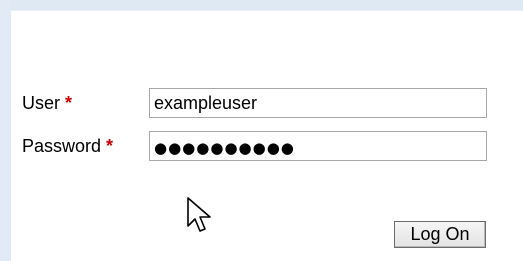 The image size is (523, 261). Describe the element at coordinates (224, 148) in the screenshot. I see `password-input-value: ●●●●●●●●●●` at that location.